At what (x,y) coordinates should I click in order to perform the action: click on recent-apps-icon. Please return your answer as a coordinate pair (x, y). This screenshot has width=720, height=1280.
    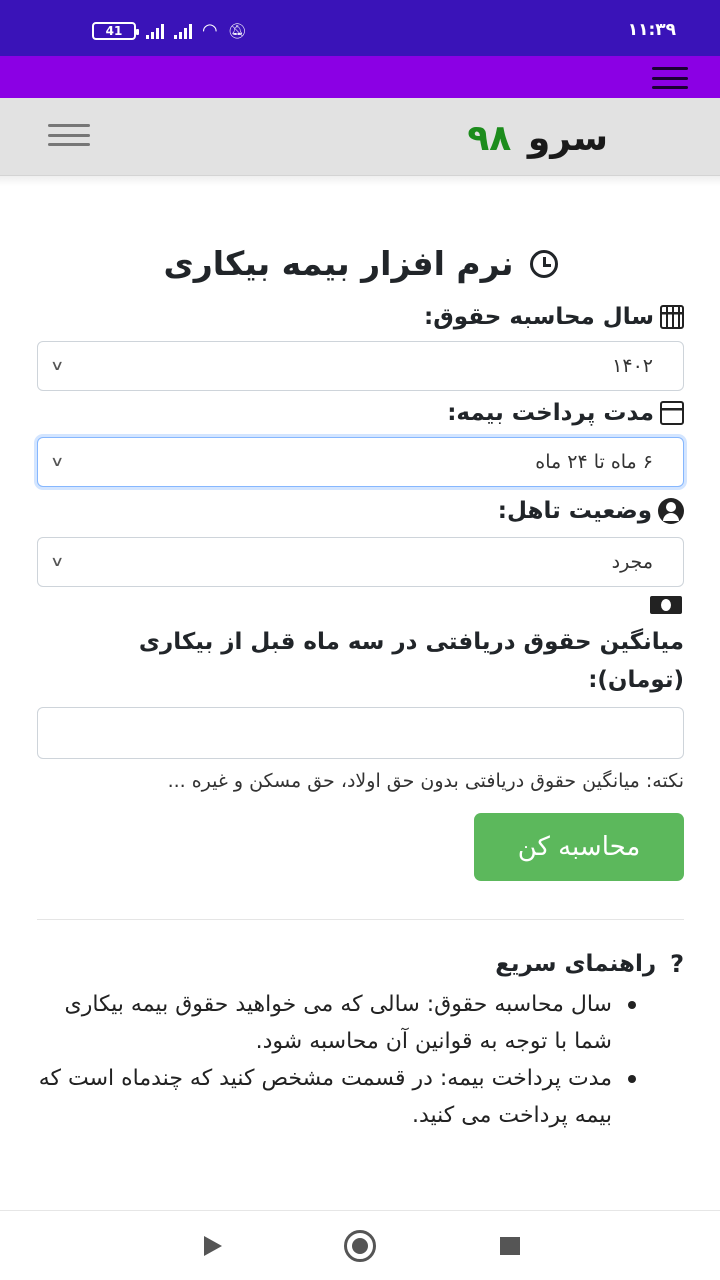
    Looking at the image, I should click on (510, 1246).